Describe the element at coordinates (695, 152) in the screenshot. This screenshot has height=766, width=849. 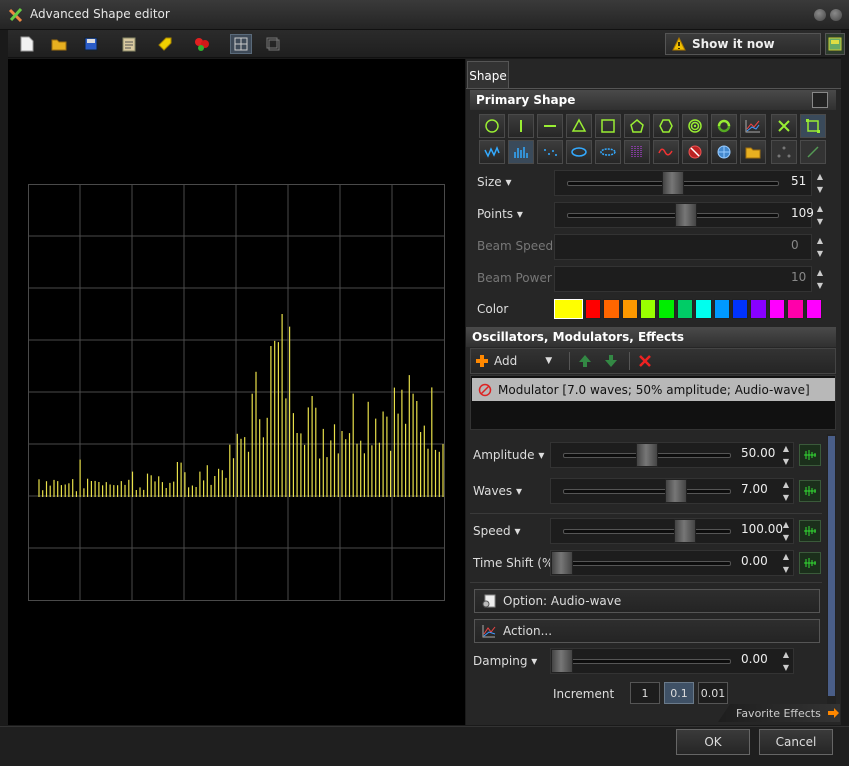
I see `shape-no-button` at that location.